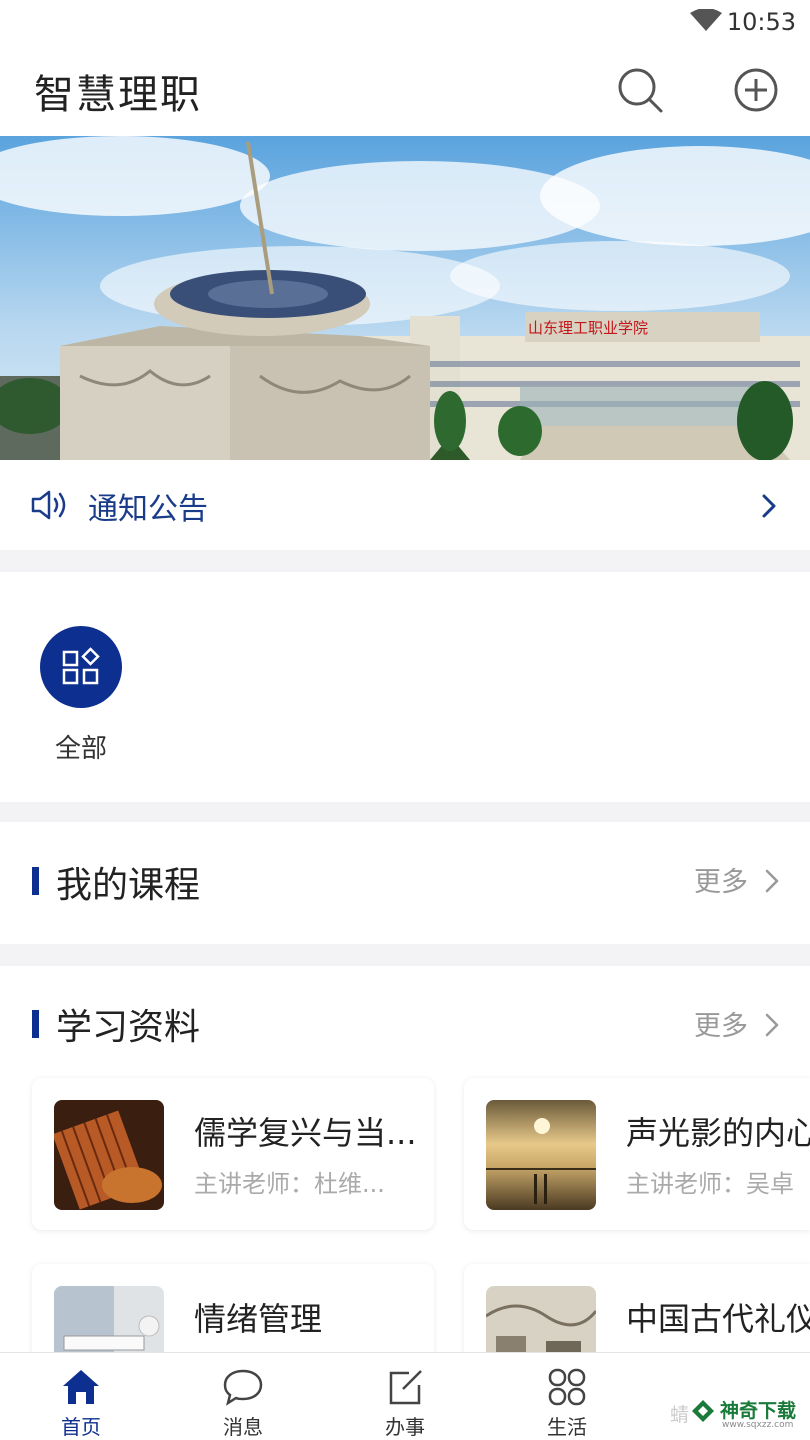 The width and height of the screenshot is (810, 1440). I want to click on watermark-logo-icon, so click(703, 1411).